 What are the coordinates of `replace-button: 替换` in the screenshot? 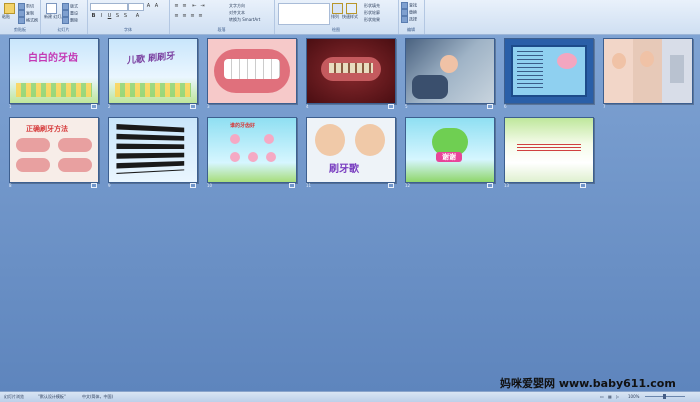 It's located at (409, 12).